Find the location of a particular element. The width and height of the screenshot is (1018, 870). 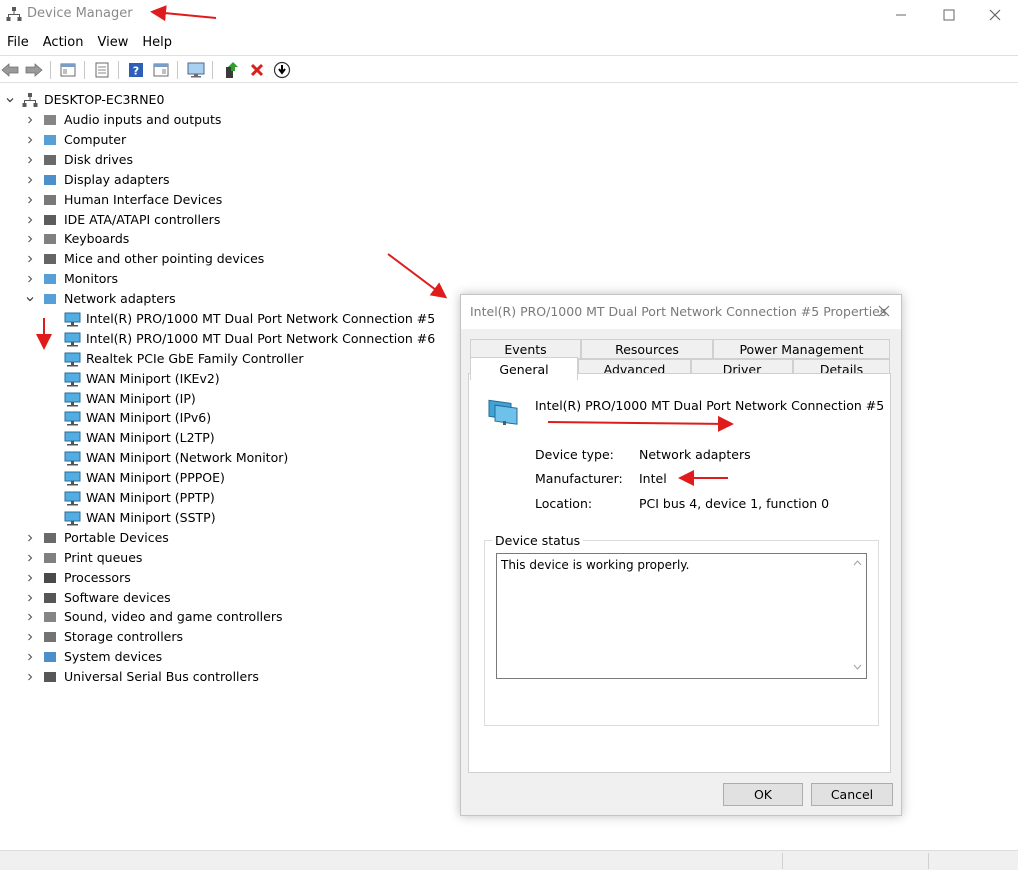

tree-category: Storage controllers is located at coordinates (103, 636).